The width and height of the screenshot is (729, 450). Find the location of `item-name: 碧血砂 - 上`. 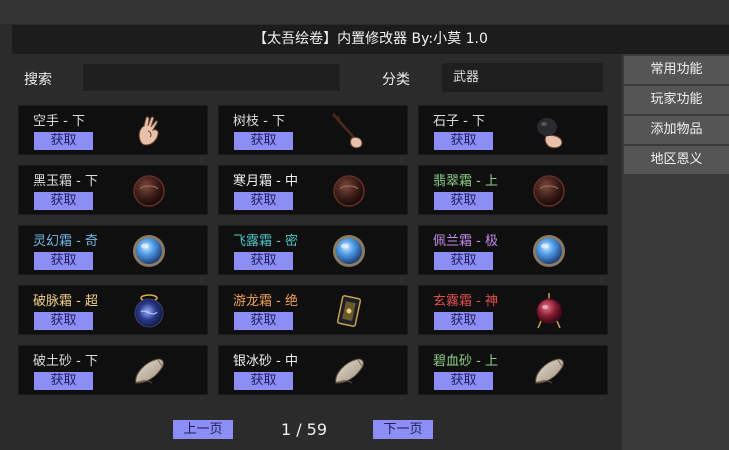

item-name: 碧血砂 - 上 is located at coordinates (465, 361).